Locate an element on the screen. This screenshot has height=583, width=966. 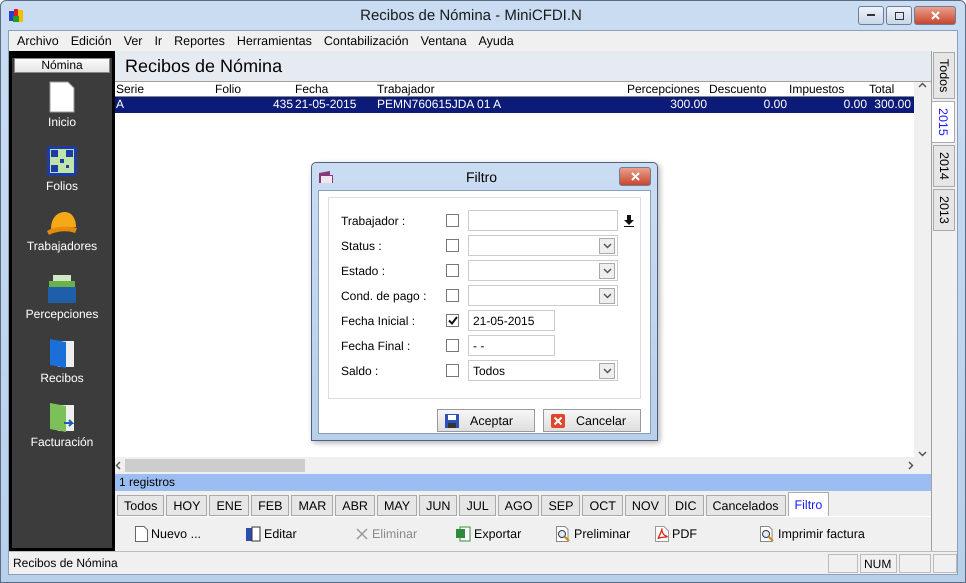
month-tab: AGO is located at coordinates (519, 505).